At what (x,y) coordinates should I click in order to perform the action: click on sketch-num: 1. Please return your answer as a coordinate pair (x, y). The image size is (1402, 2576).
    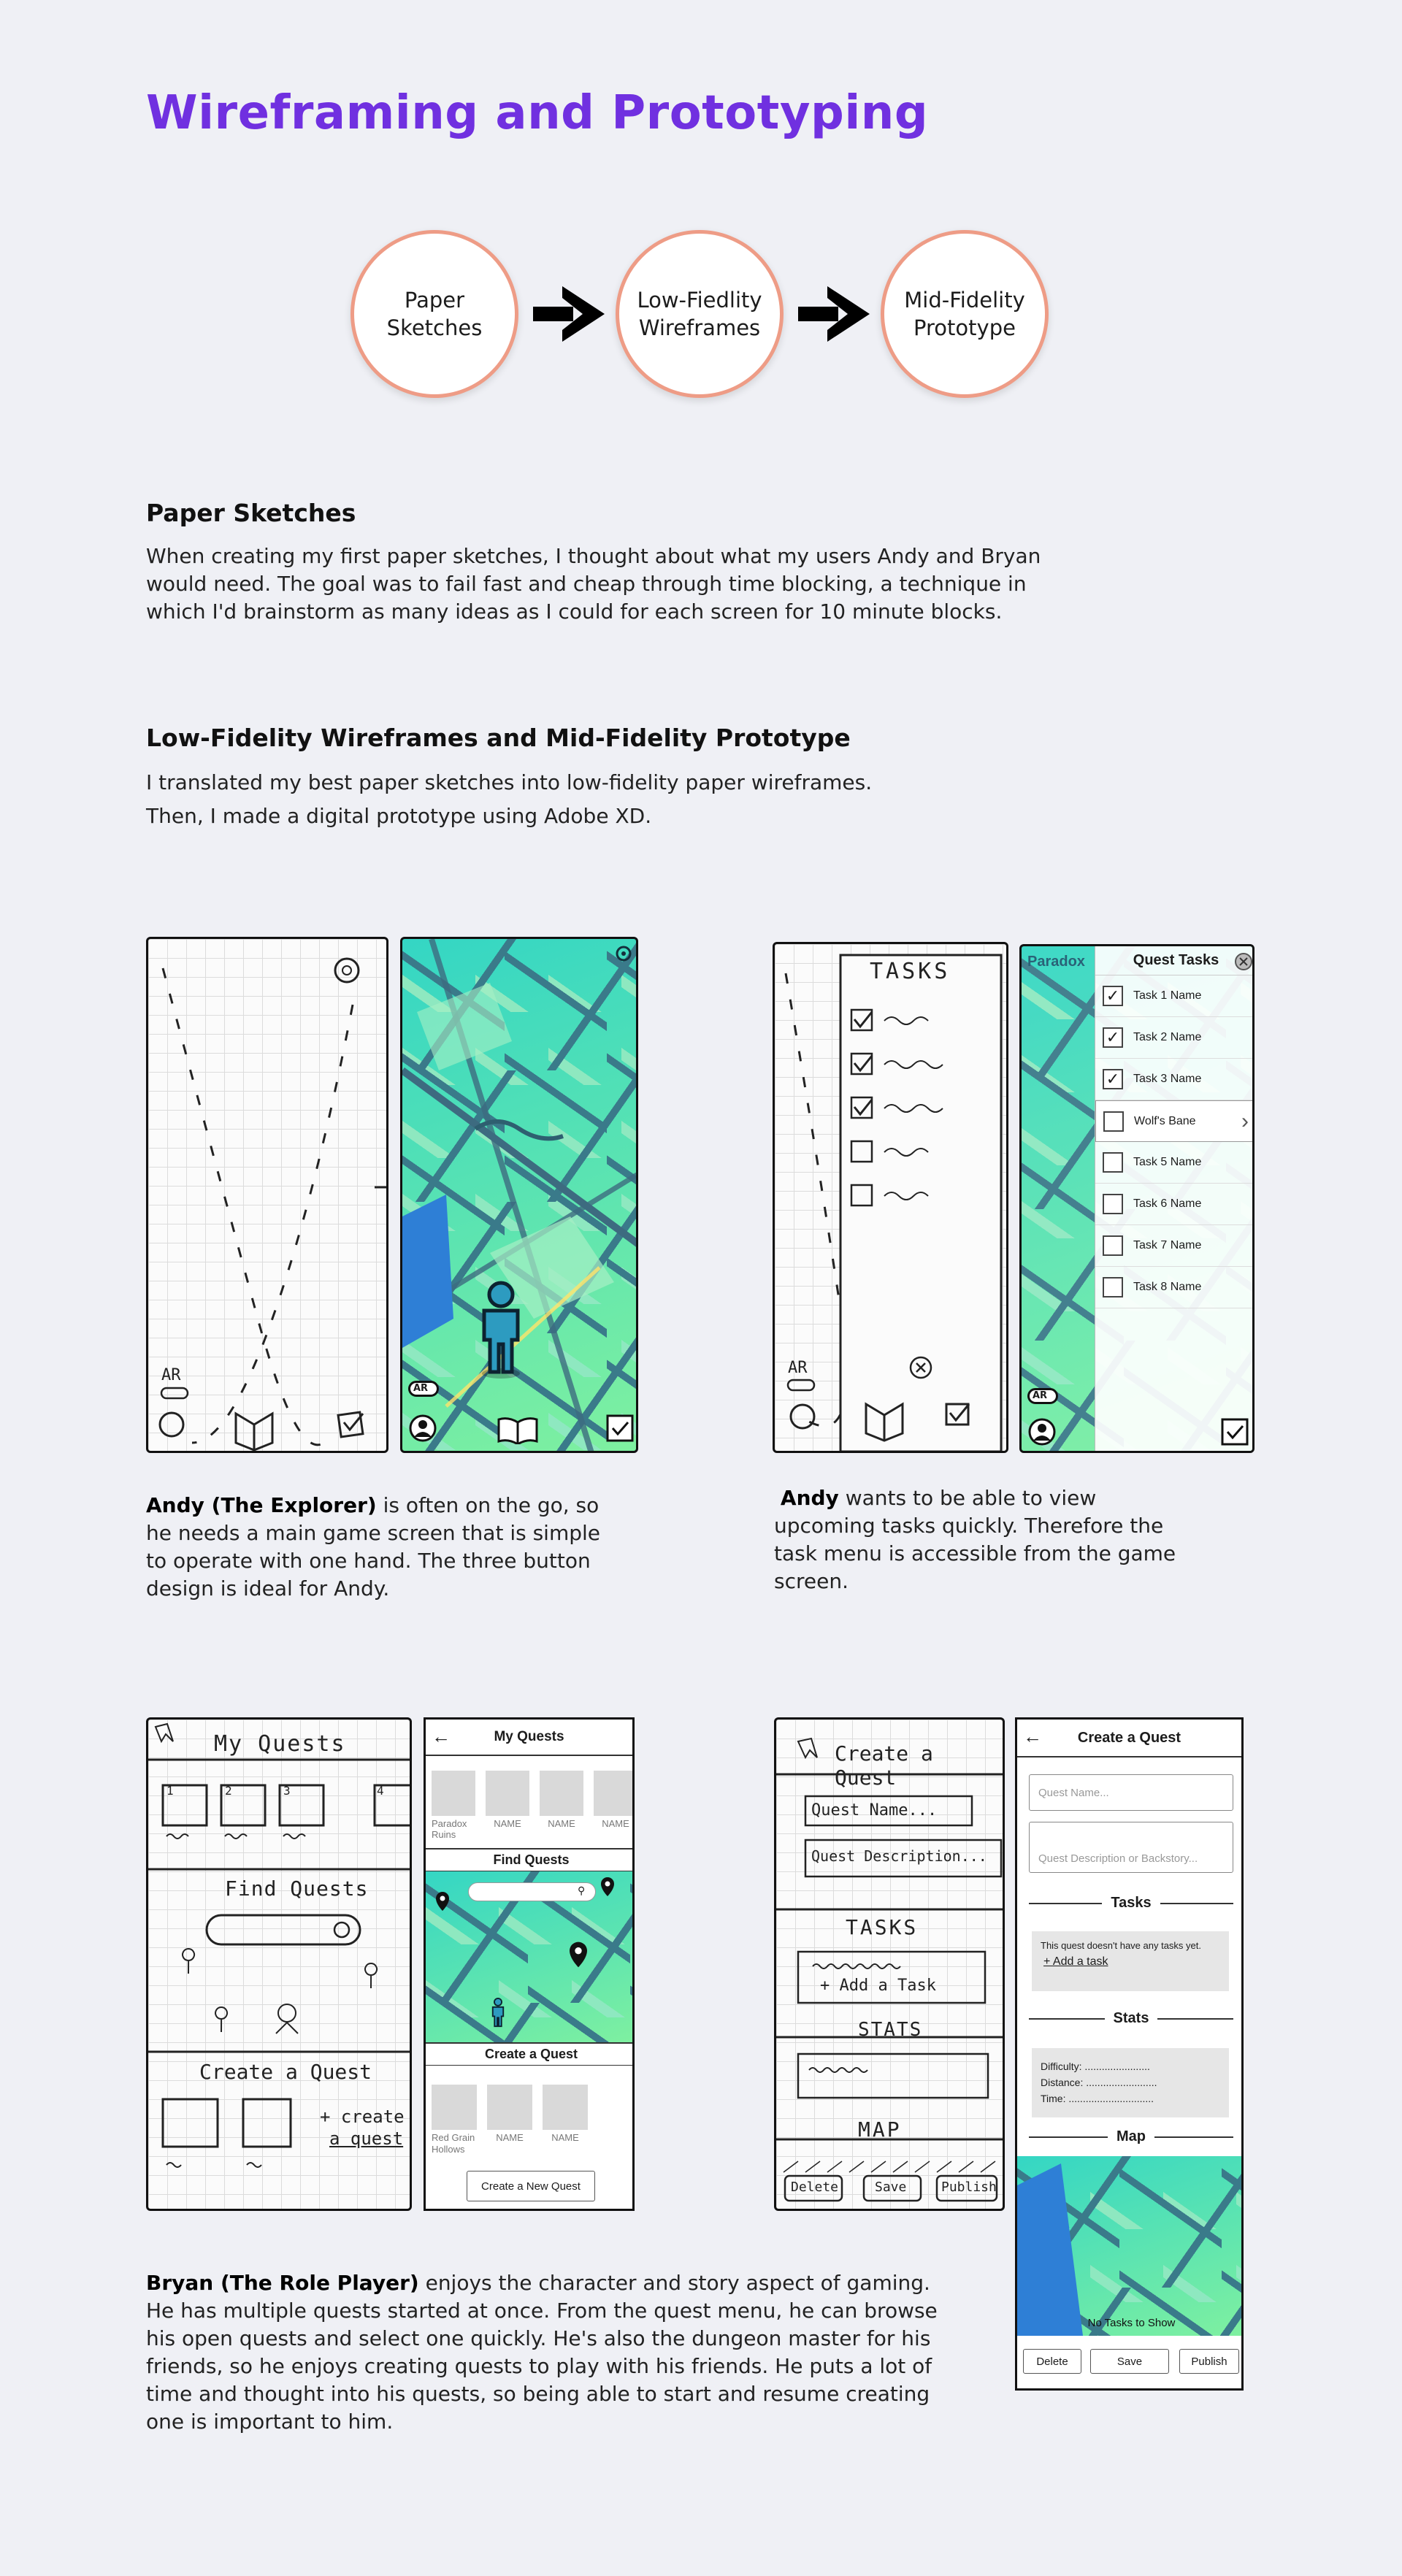
    Looking at the image, I should click on (170, 1791).